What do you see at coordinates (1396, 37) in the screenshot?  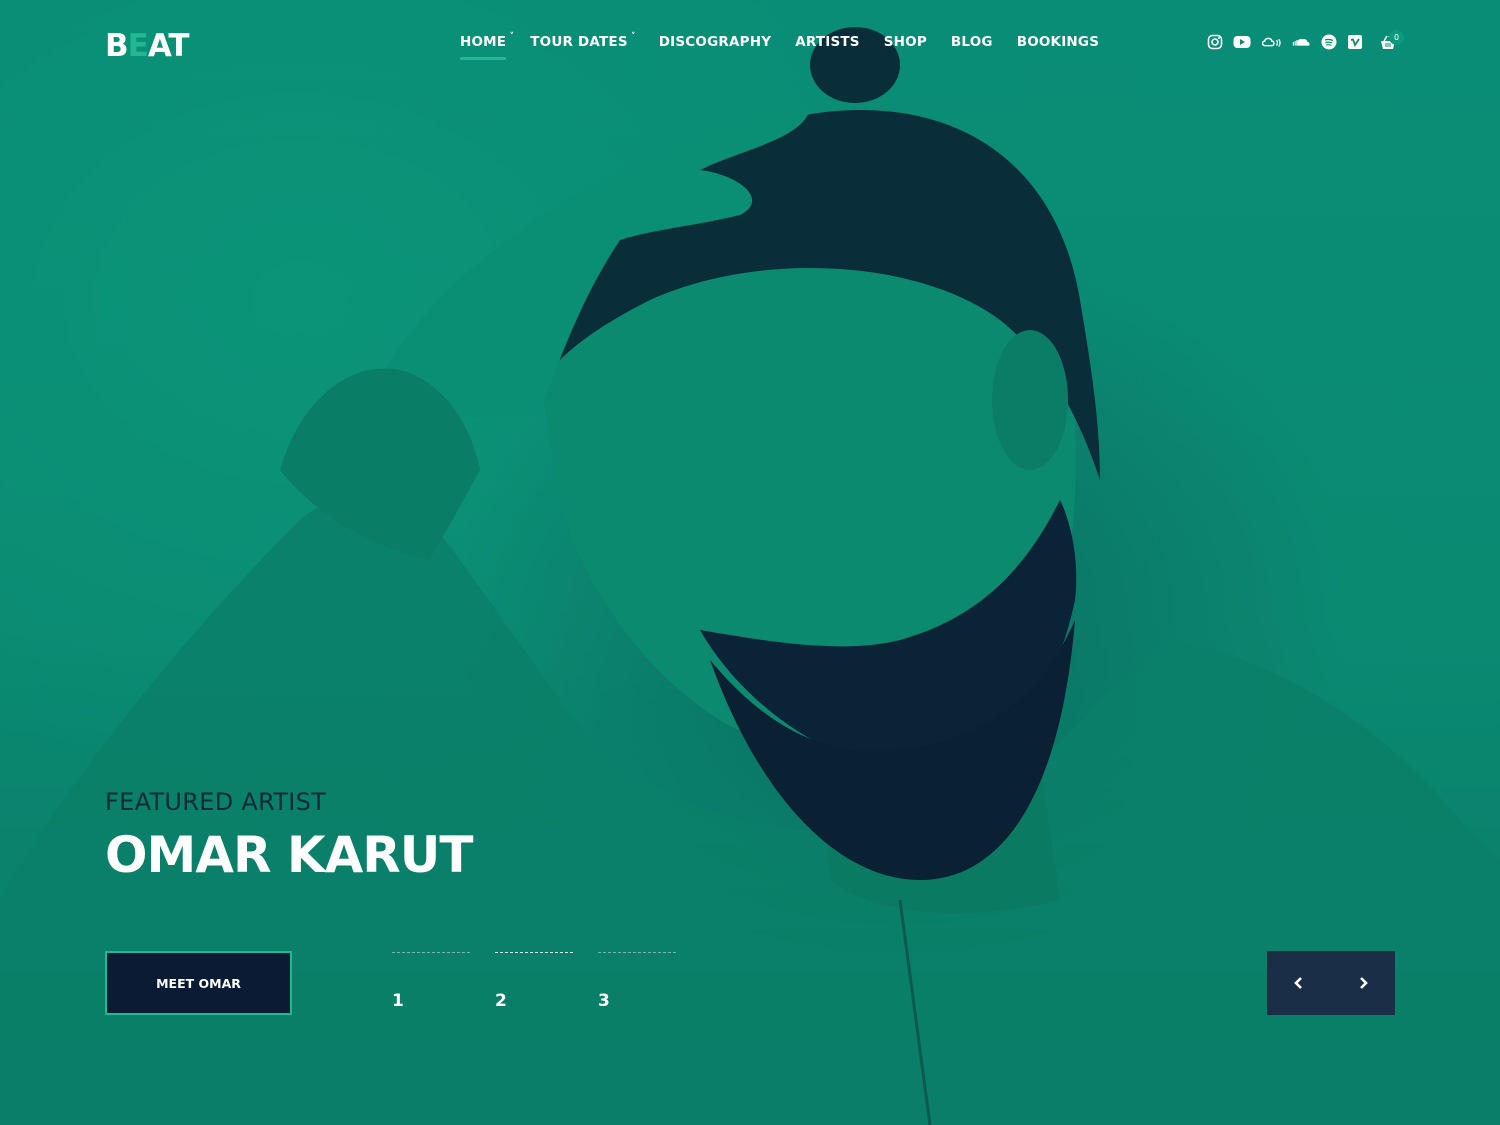 I see `cart-count-badge: 0` at bounding box center [1396, 37].